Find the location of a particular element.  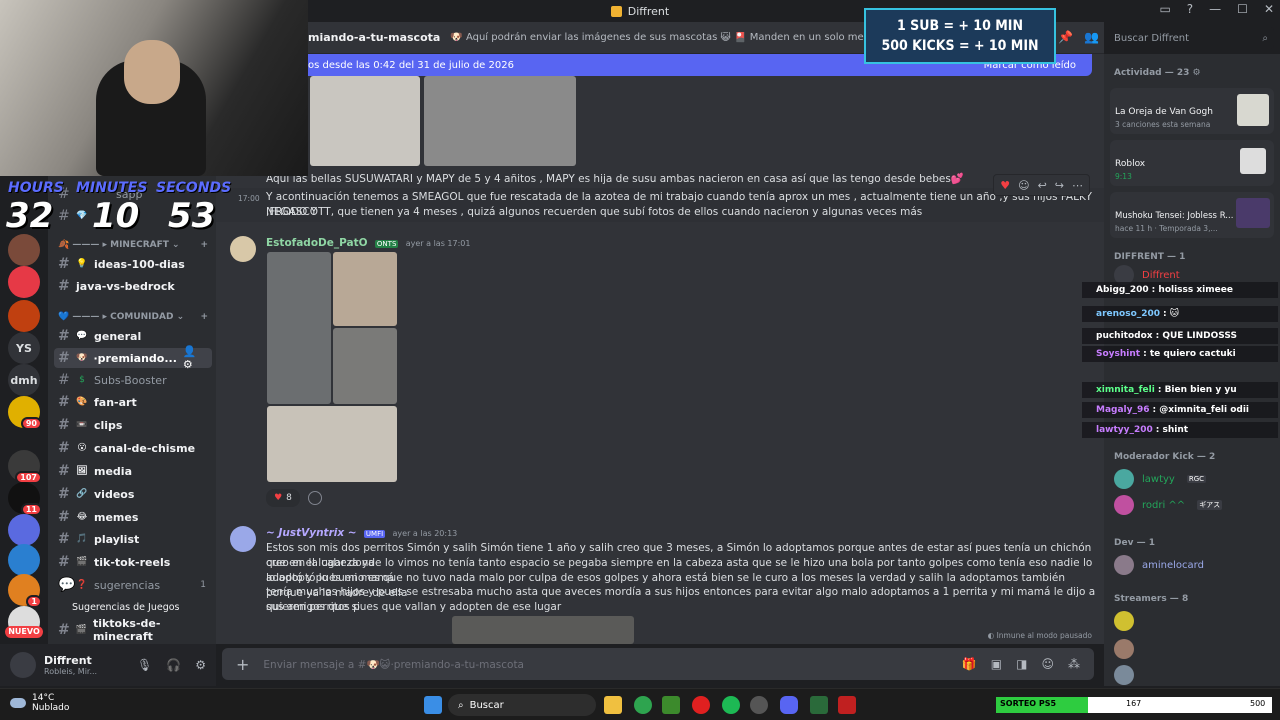

channel-tiktoks-de-minecraft: # 🎬 tiktoks-de-minecraft is located at coordinates (133, 630).